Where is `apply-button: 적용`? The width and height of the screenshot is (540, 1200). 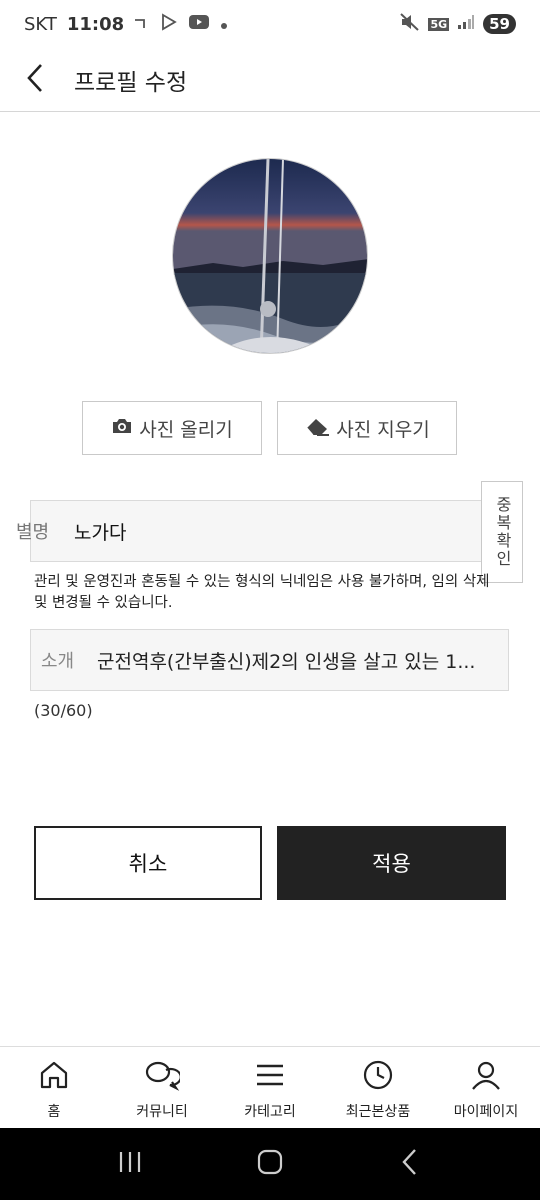
apply-button: 적용 is located at coordinates (391, 863).